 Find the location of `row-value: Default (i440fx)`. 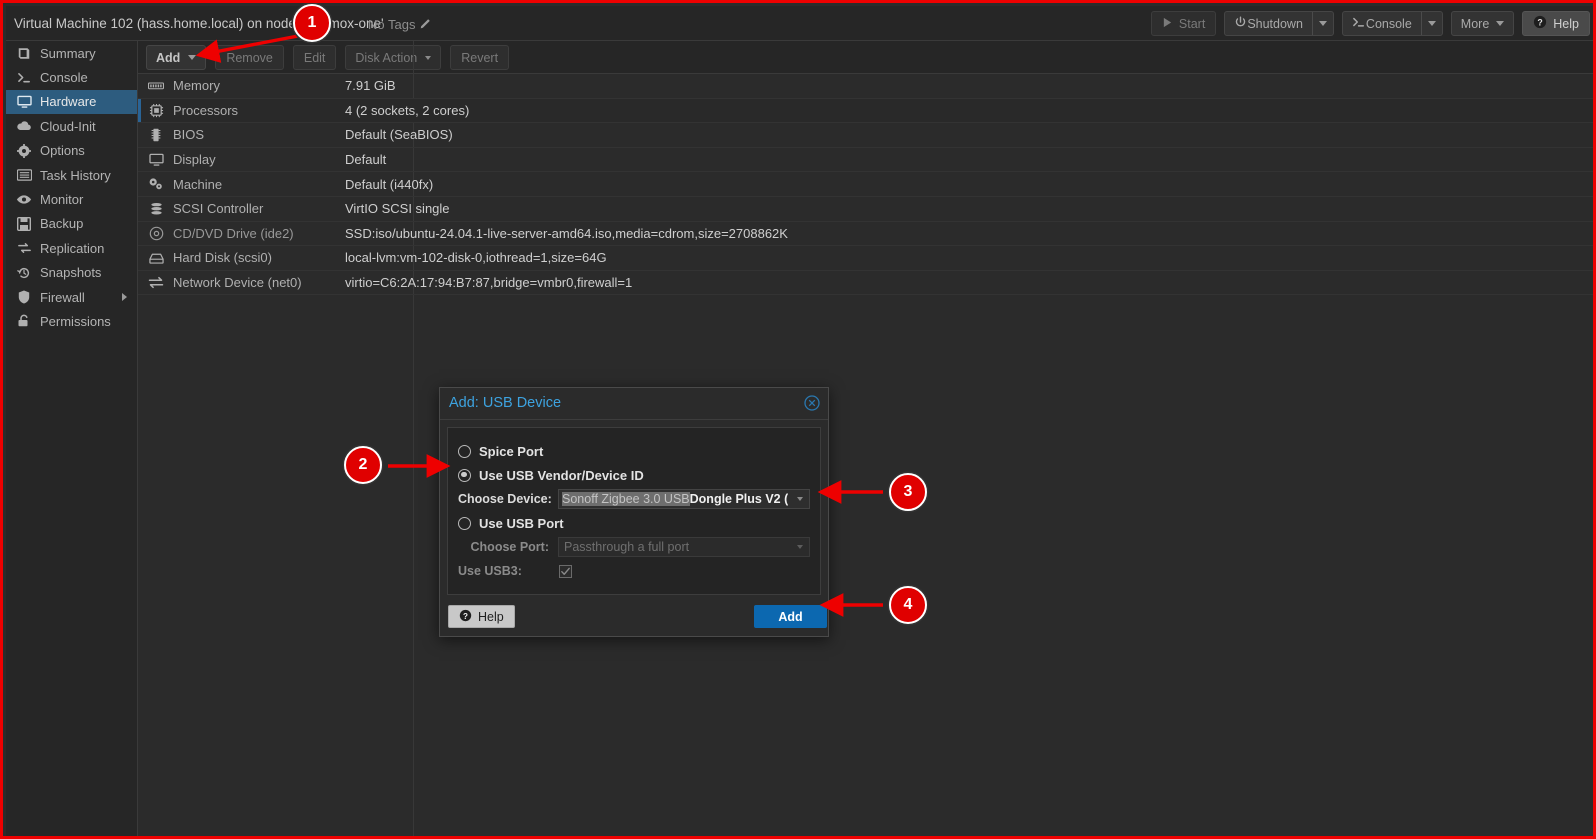

row-value: Default (i440fx) is located at coordinates (389, 184).